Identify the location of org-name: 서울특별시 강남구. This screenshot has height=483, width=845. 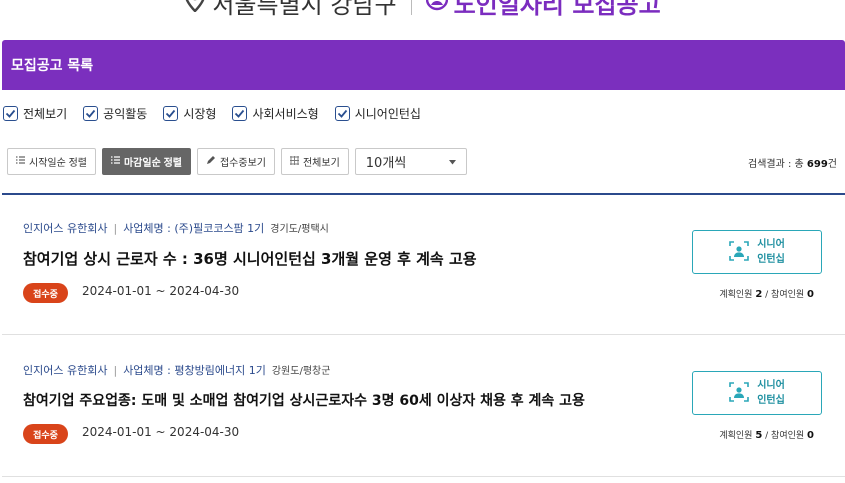
(304, 9).